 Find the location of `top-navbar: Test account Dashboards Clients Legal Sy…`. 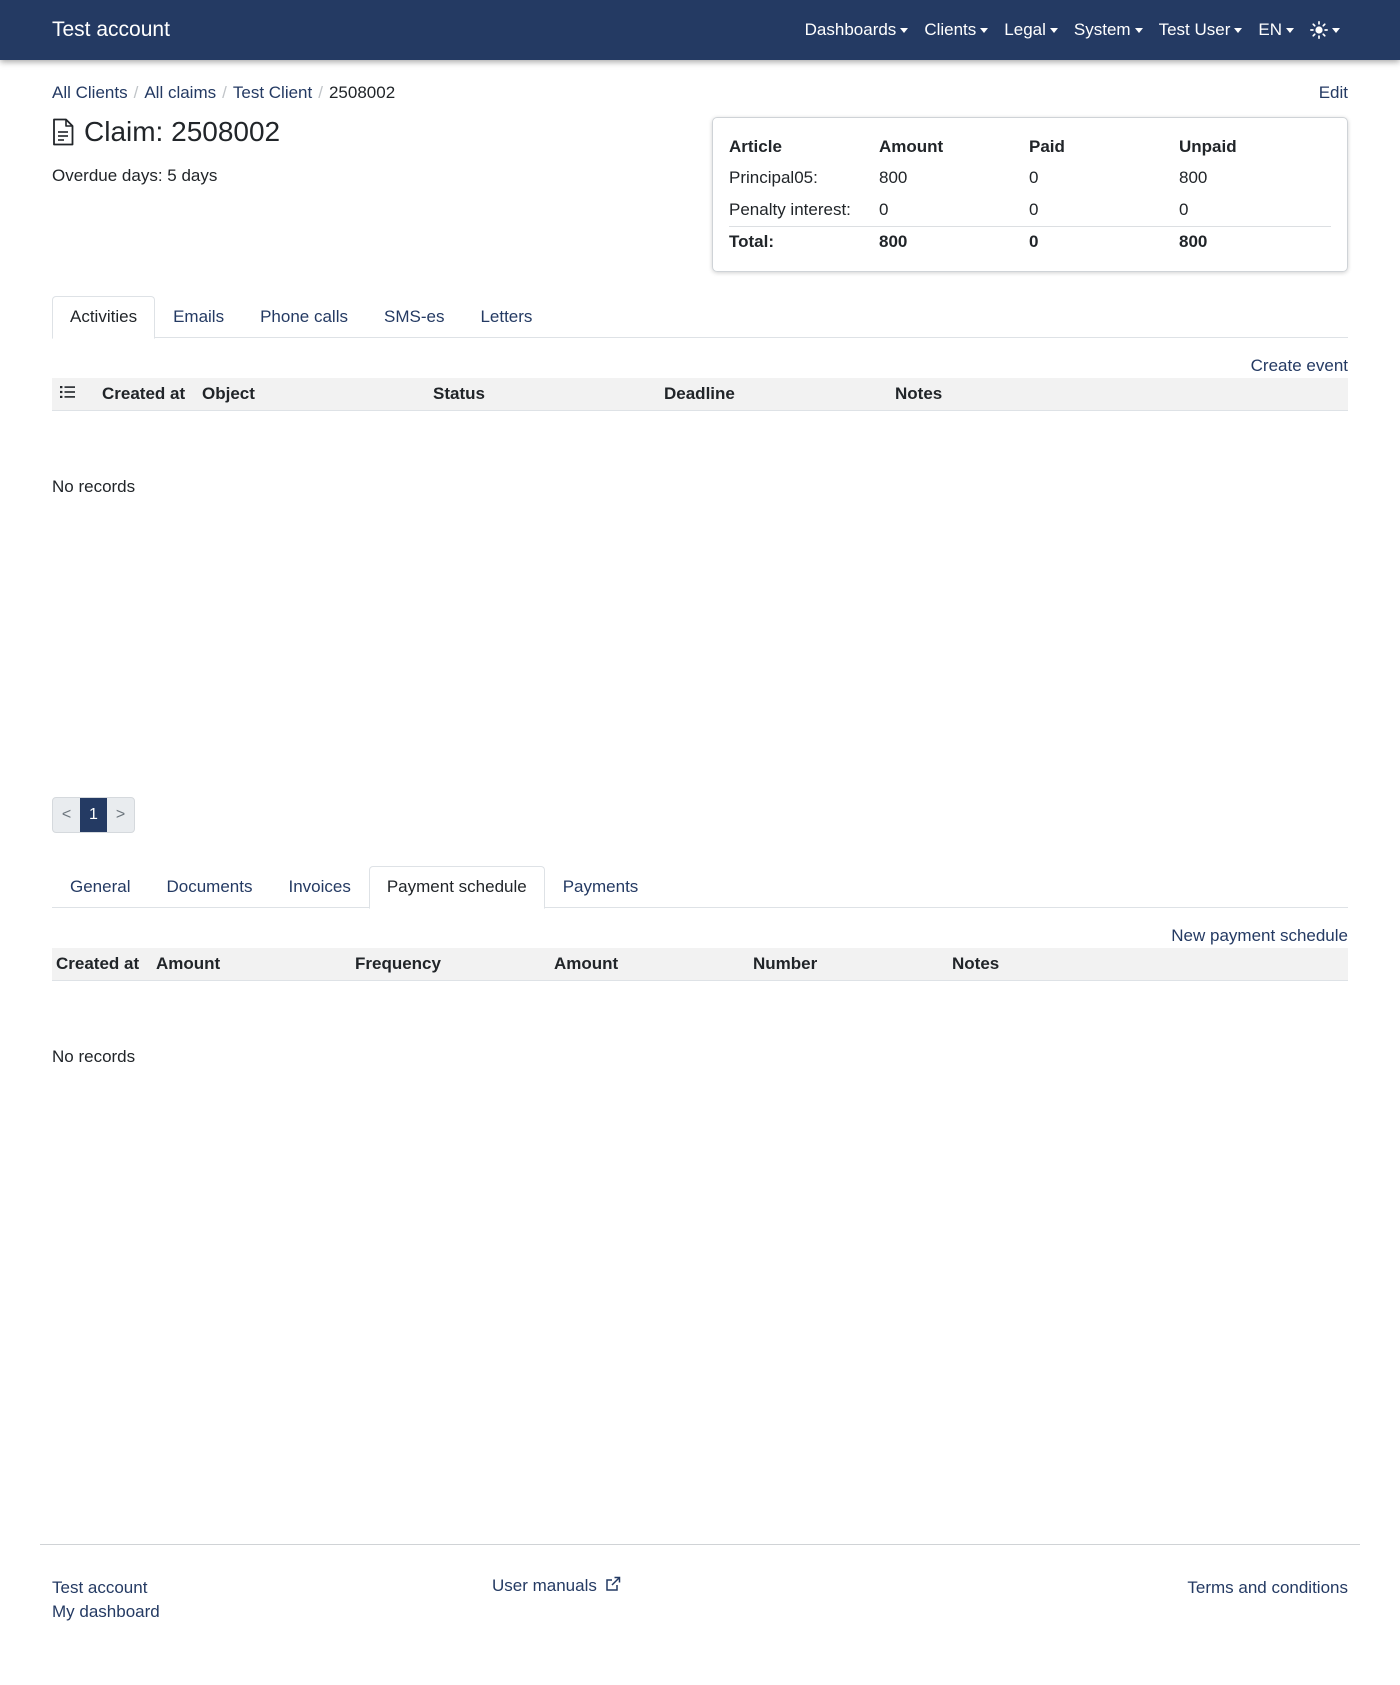

top-navbar: Test account Dashboards Clients Legal Sy… is located at coordinates (700, 30).